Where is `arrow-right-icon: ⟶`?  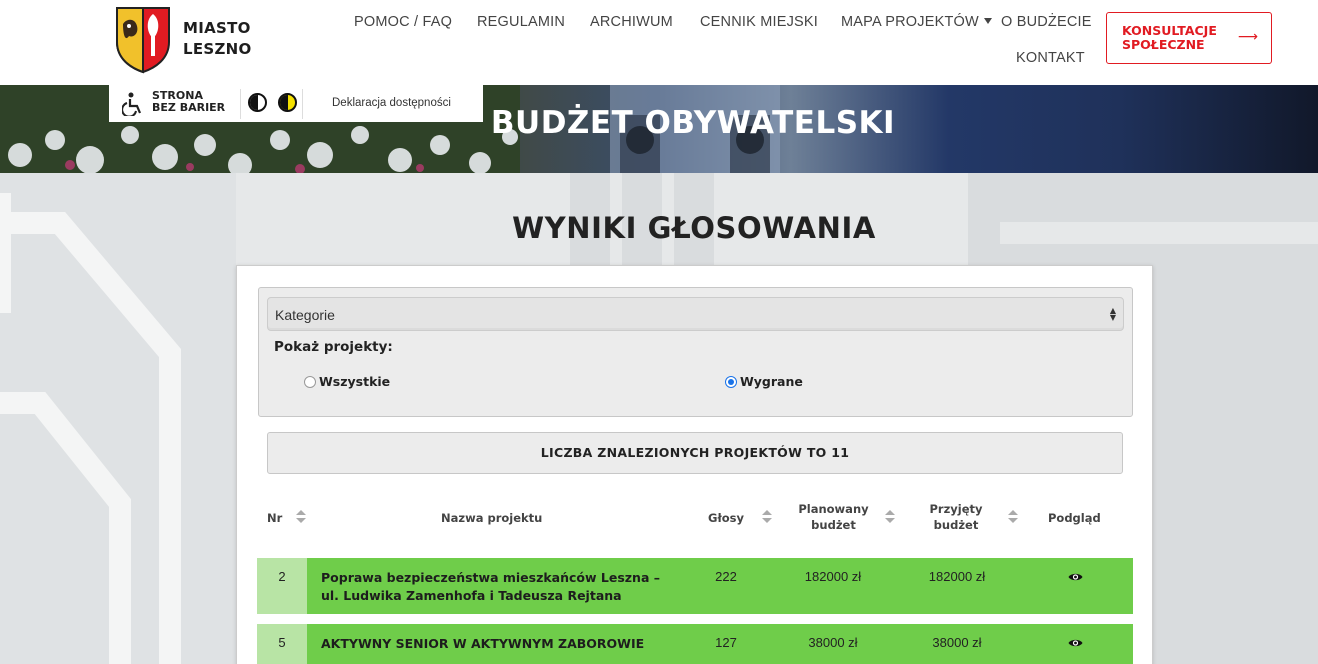
arrow-right-icon: ⟶ is located at coordinates (1247, 37).